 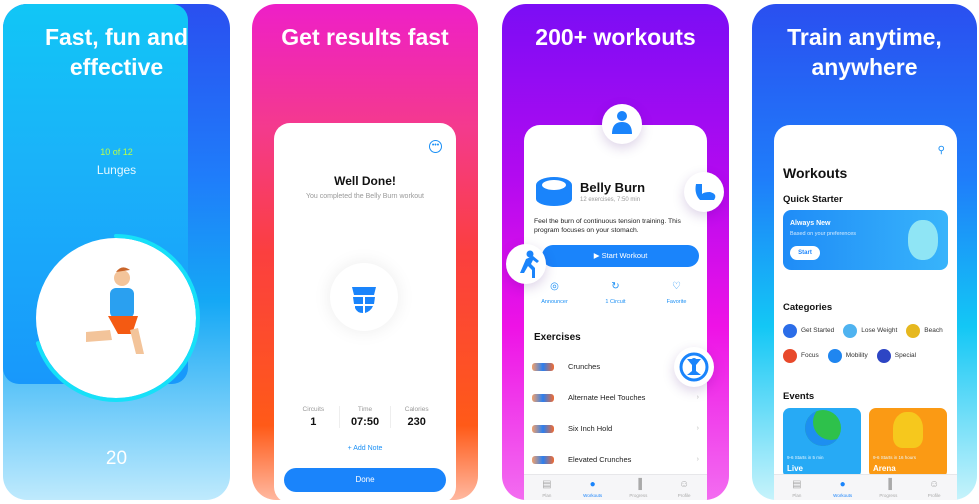 I want to click on exercise-name: Six Inch Hold, so click(x=590, y=428).